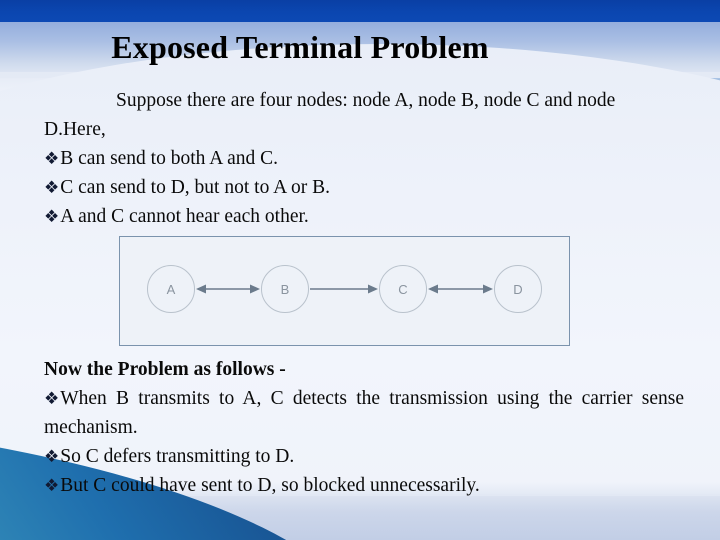 The image size is (720, 540). What do you see at coordinates (228, 289) in the screenshot?
I see `link-a-b-double-arrow` at bounding box center [228, 289].